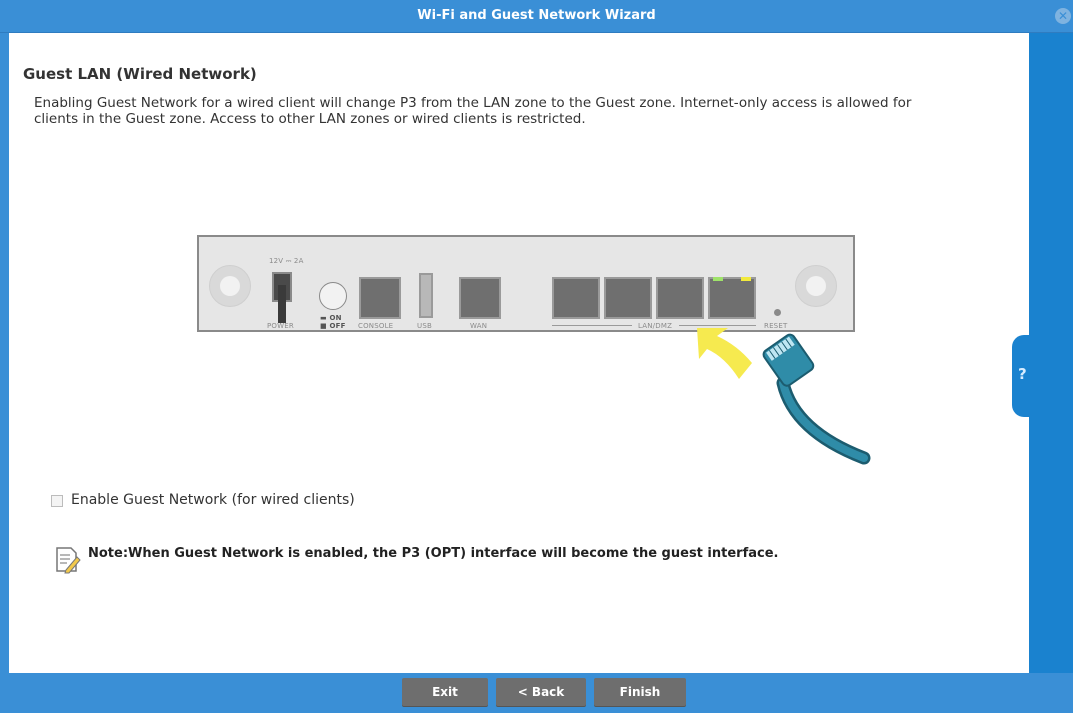 This screenshot has width=1073, height=713. What do you see at coordinates (1063, 16) in the screenshot?
I see `close-icon: ✕` at bounding box center [1063, 16].